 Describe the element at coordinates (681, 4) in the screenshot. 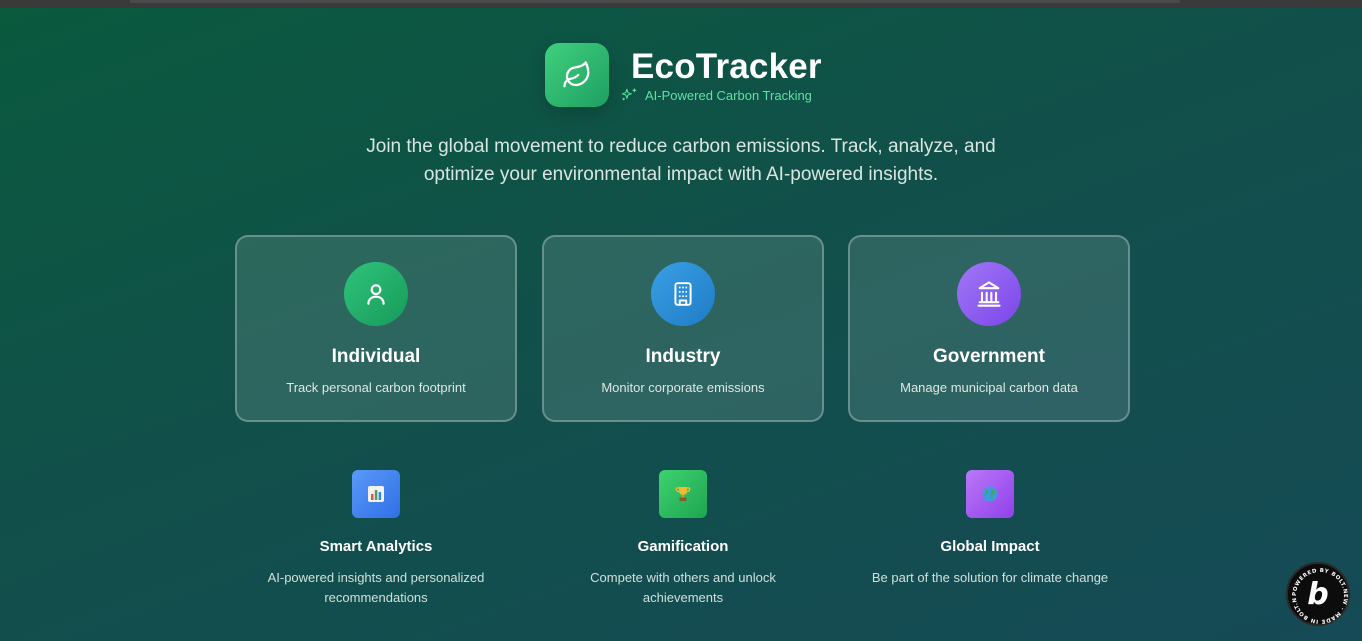

I see `browser-top-strip` at that location.